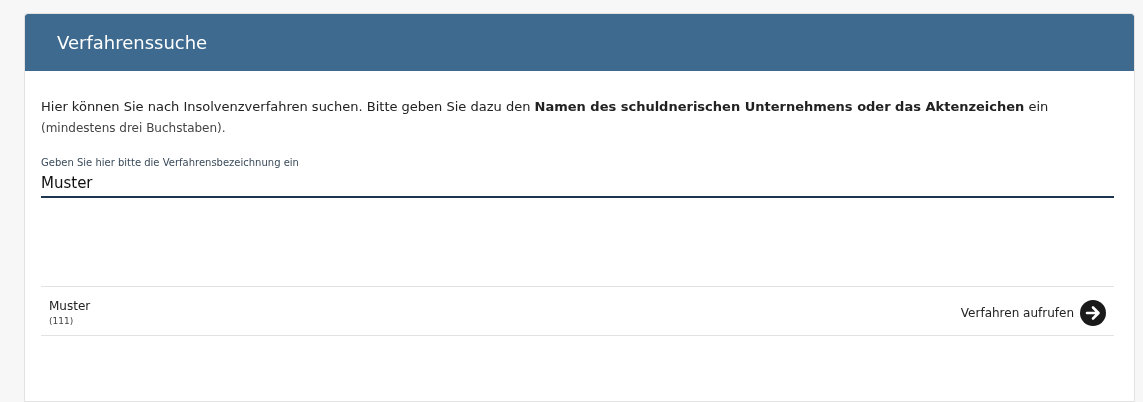 The height and width of the screenshot is (402, 1143). What do you see at coordinates (1093, 312) in the screenshot?
I see `arrow-right-icon` at bounding box center [1093, 312].